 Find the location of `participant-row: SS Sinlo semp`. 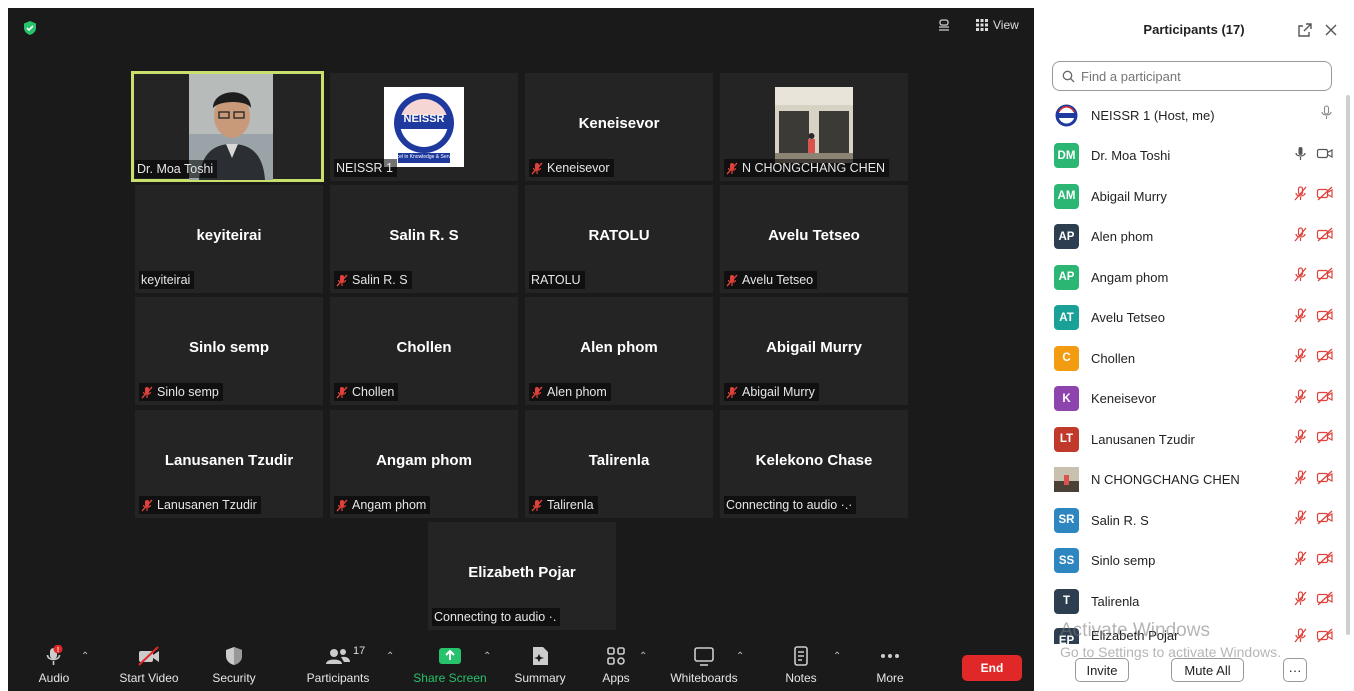

participant-row: SS Sinlo semp is located at coordinates (1194, 561).